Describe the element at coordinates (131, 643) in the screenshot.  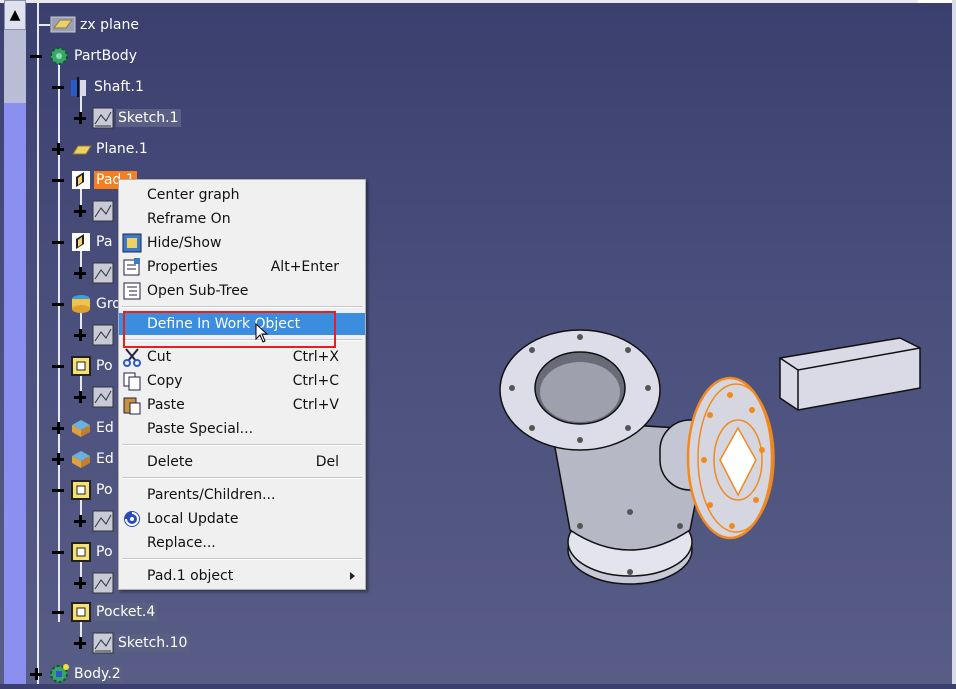
I see `tree-node-sketch10: Sketch.10` at that location.